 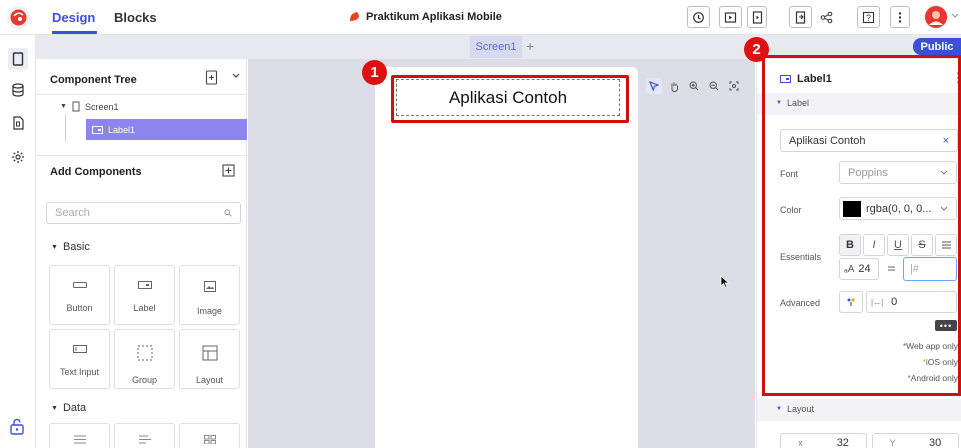 I want to click on section-label: Layout, so click(x=800, y=409).